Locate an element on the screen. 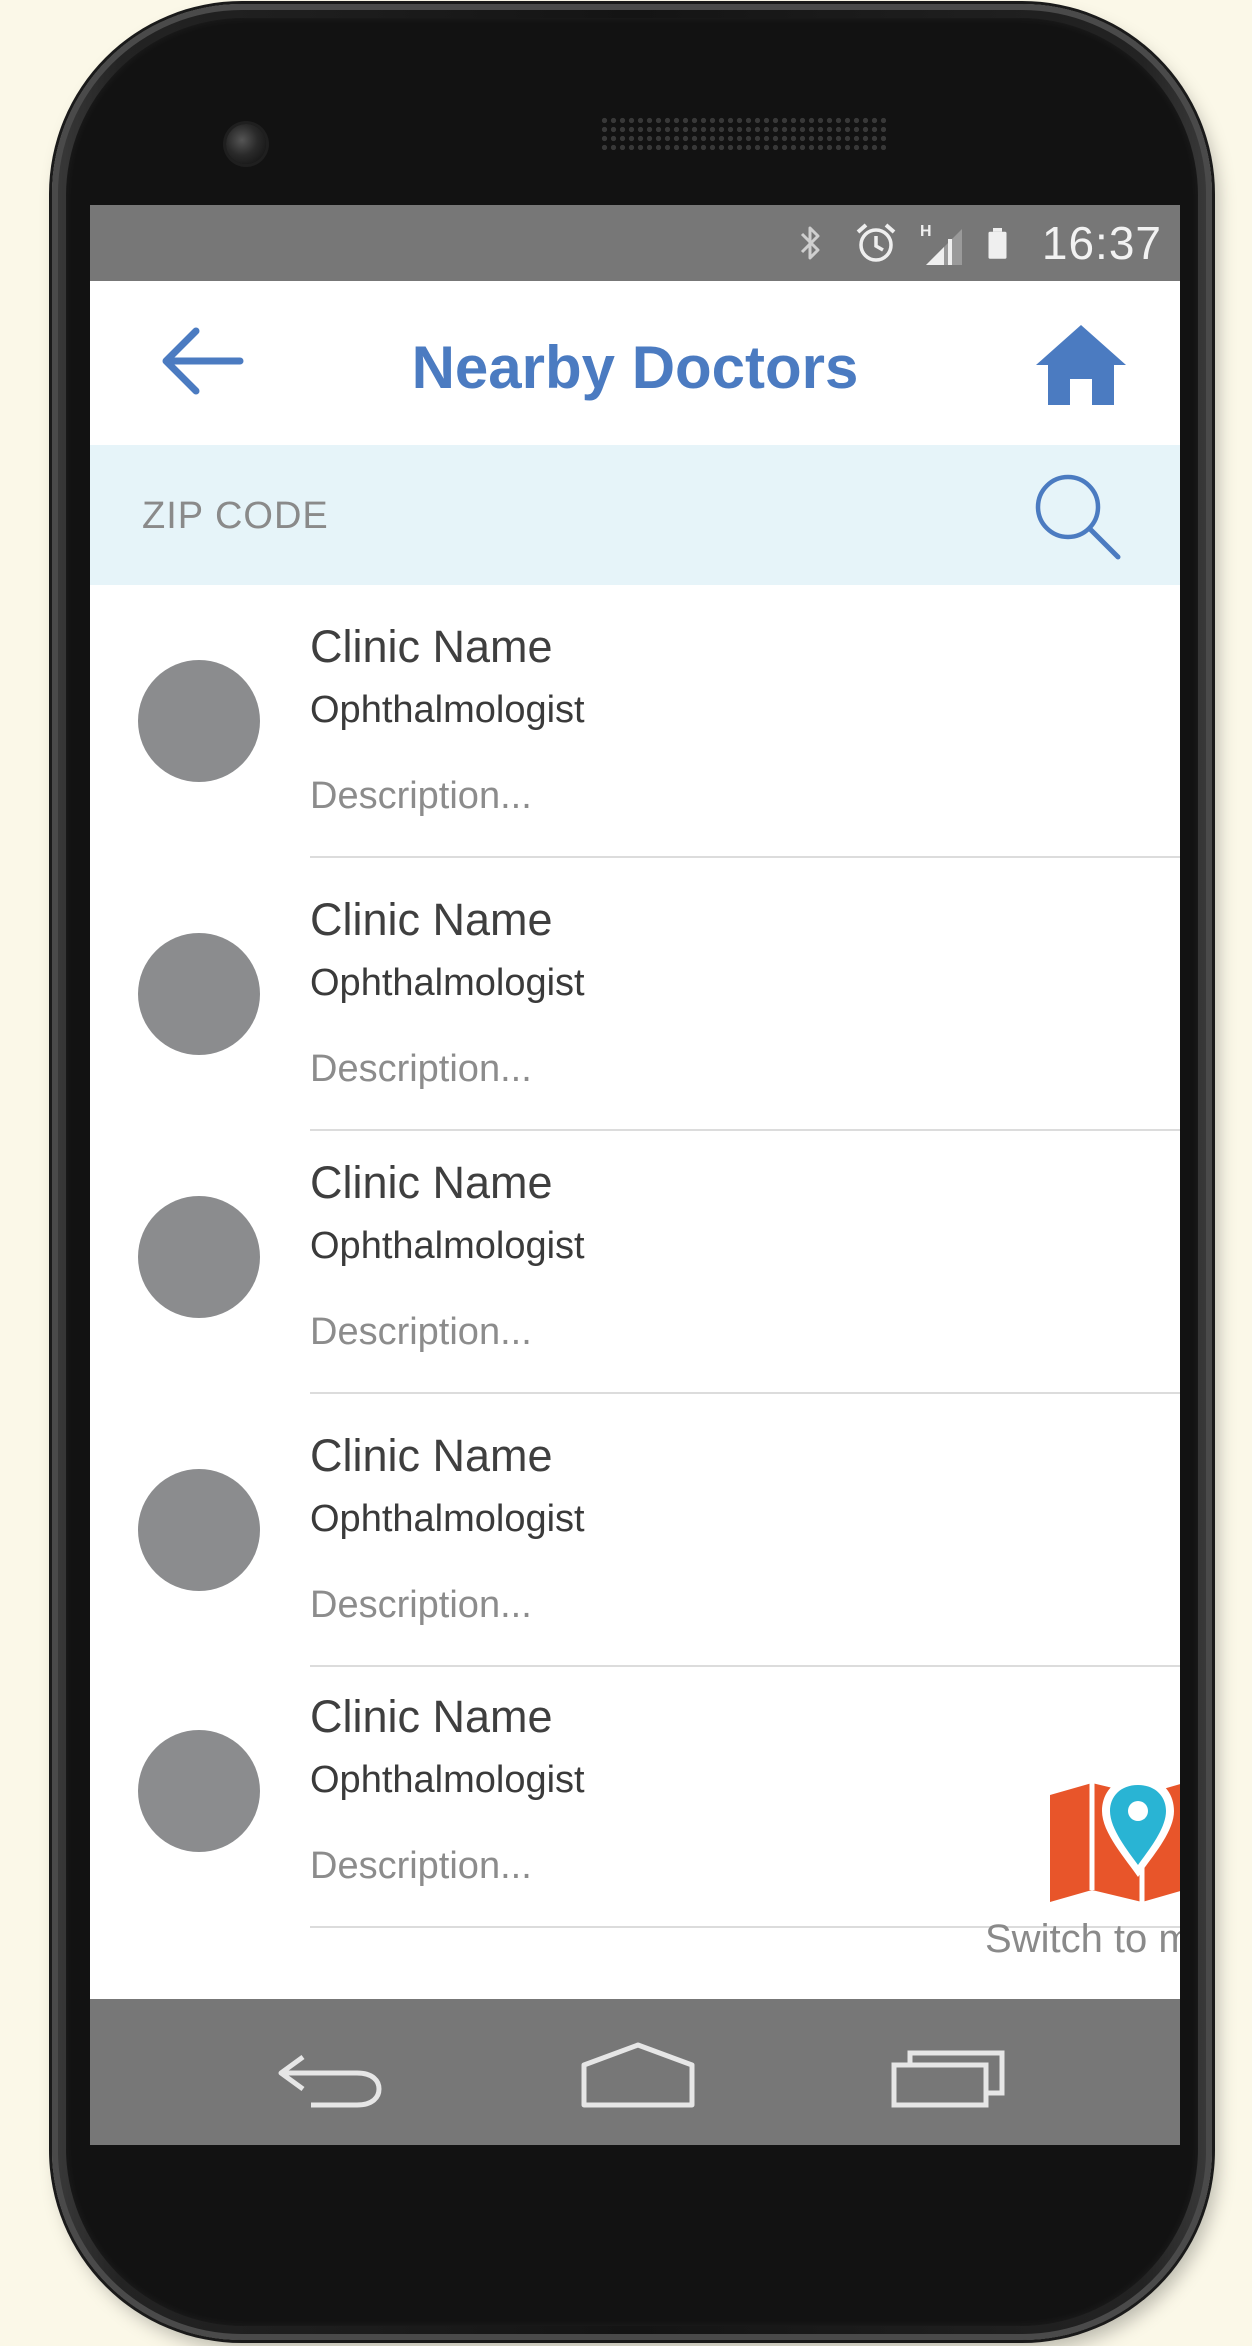 This screenshot has width=1252, height=2346. svg-text: H is located at coordinates (926, 231).